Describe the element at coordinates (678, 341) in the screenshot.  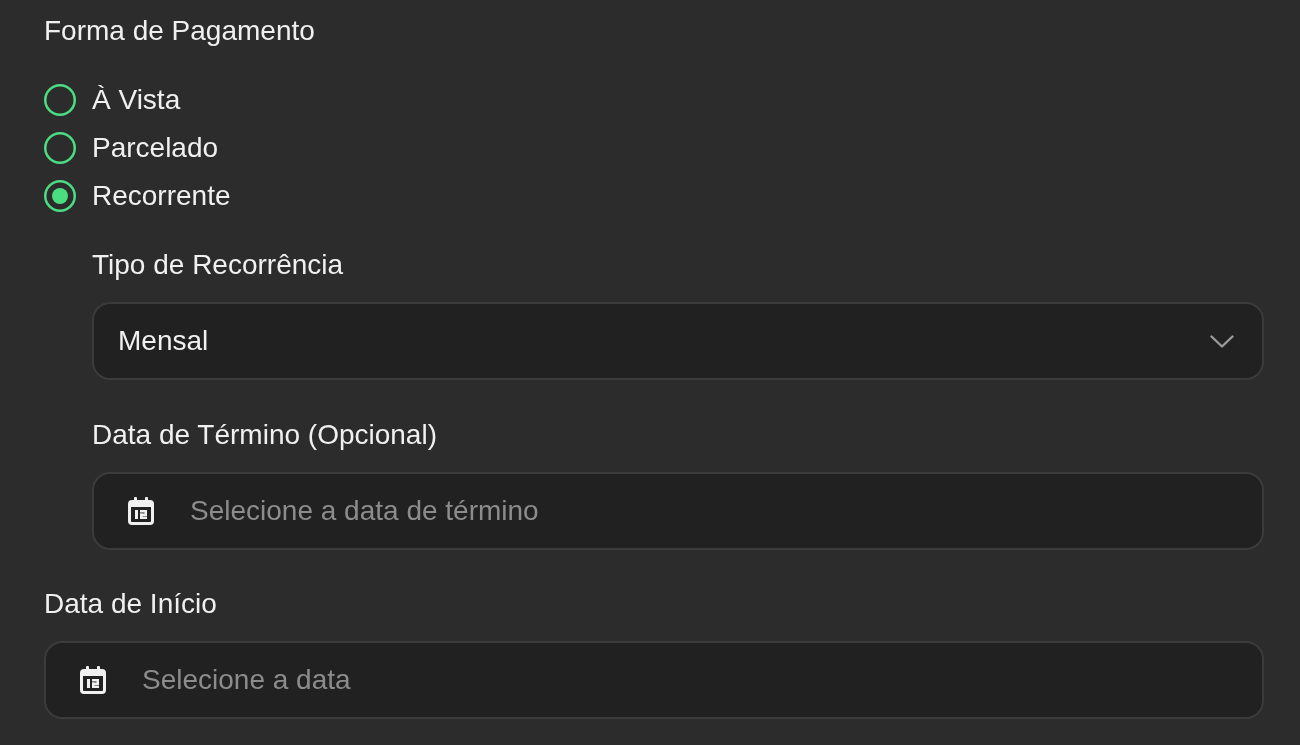
I see `recurrence-select: Mensal` at that location.